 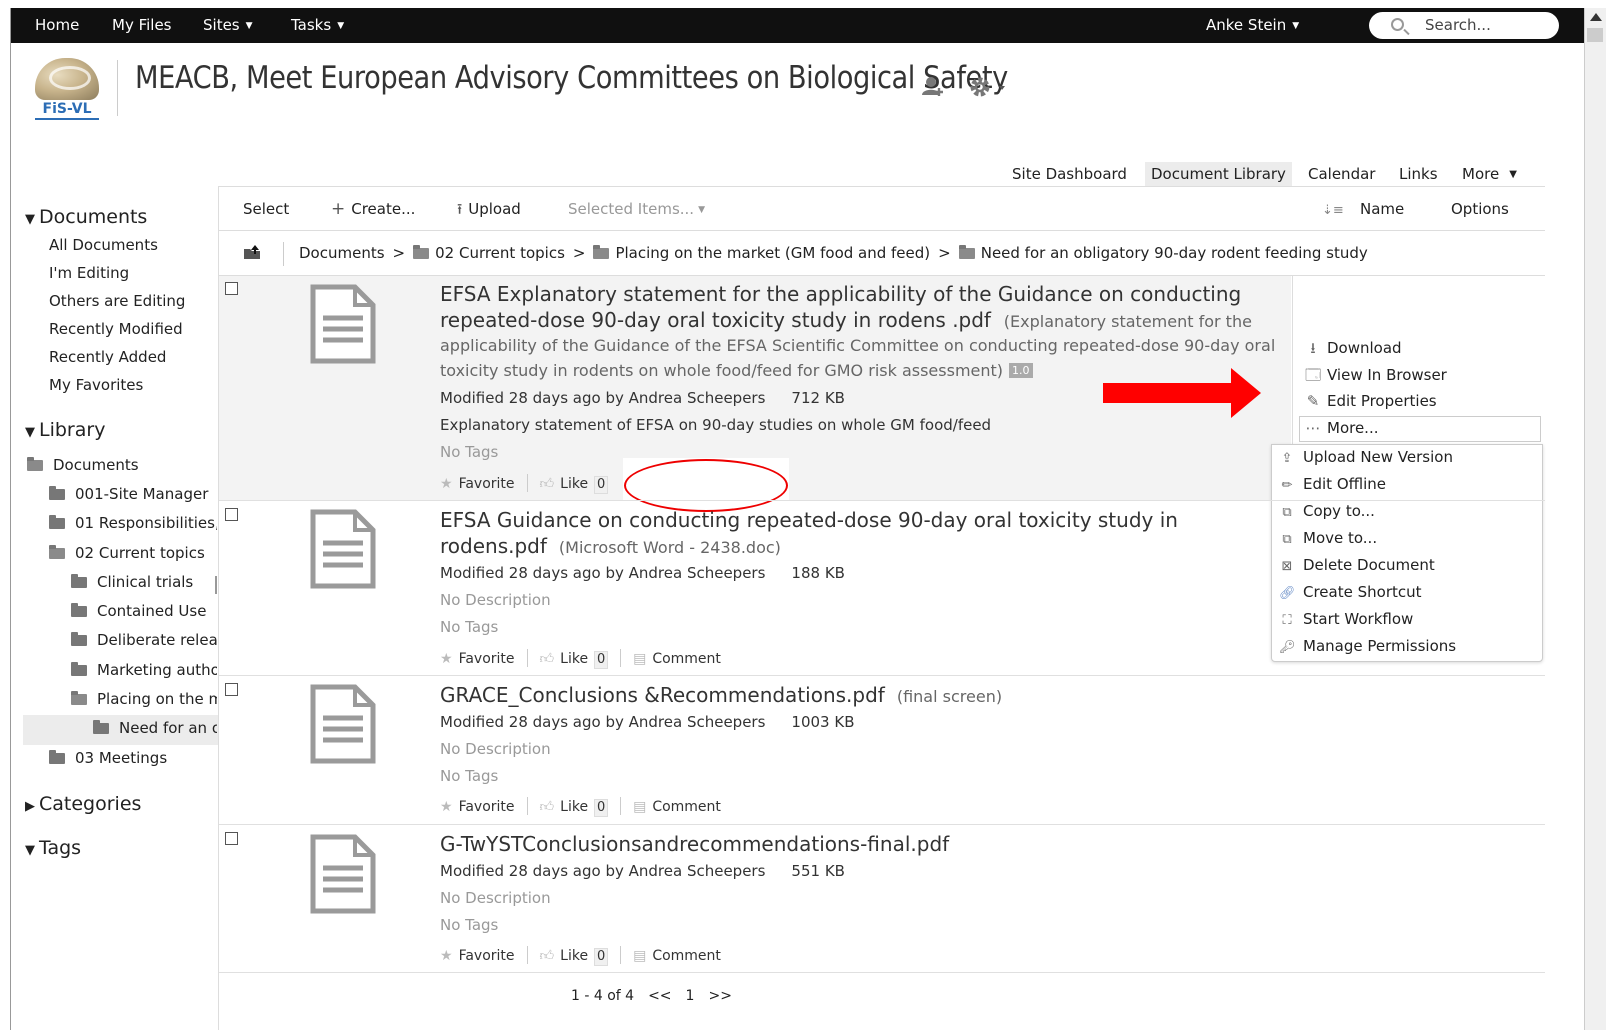 What do you see at coordinates (133, 758) in the screenshot?
I see `tree-item-meetings: 03 Meetings` at bounding box center [133, 758].